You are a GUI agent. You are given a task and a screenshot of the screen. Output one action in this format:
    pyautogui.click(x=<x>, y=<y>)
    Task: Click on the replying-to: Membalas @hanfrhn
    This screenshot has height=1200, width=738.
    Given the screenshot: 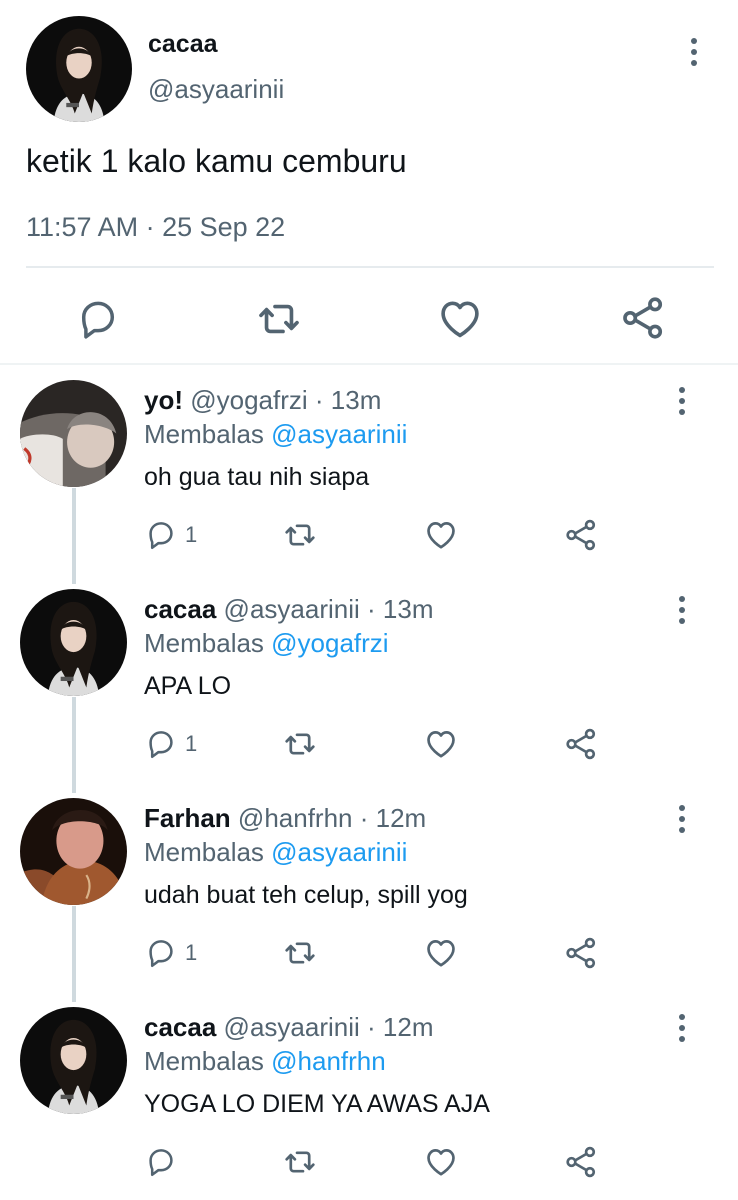 What is the action you would take?
    pyautogui.click(x=265, y=1061)
    